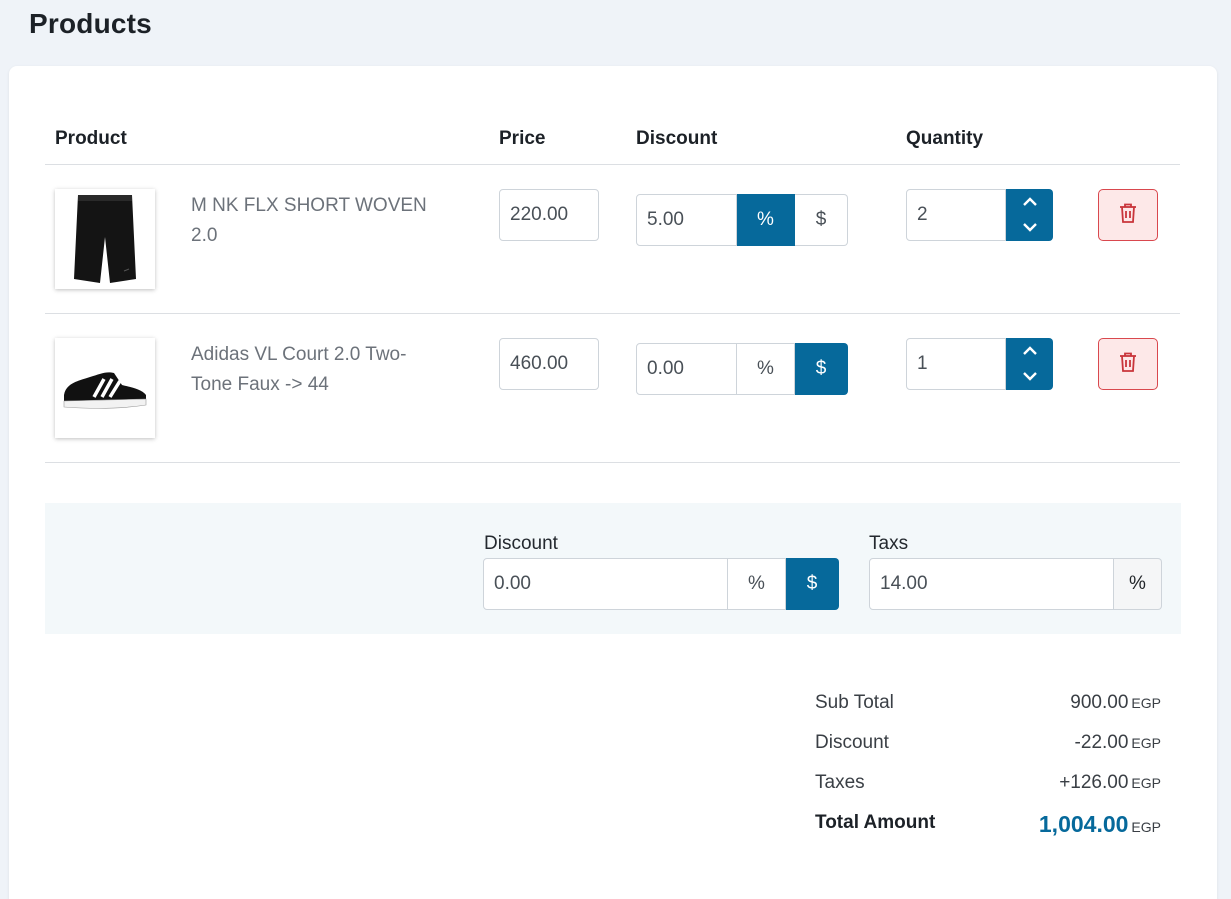  Describe the element at coordinates (686, 220) in the screenshot. I see `discount-input: 5.00` at that location.